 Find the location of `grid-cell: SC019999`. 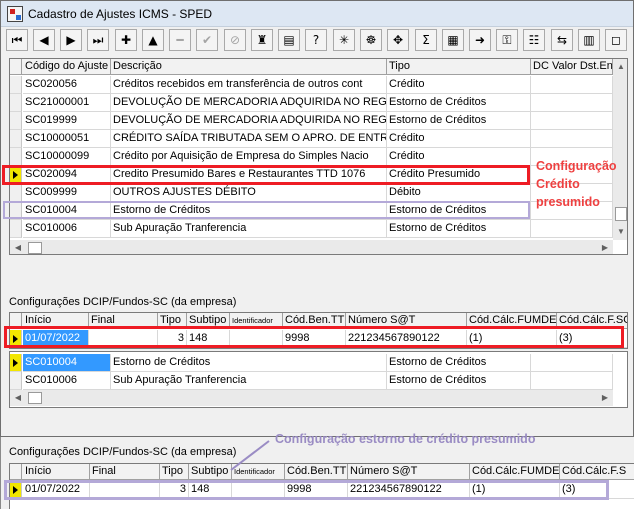

grid-cell: SC019999 is located at coordinates (67, 121).